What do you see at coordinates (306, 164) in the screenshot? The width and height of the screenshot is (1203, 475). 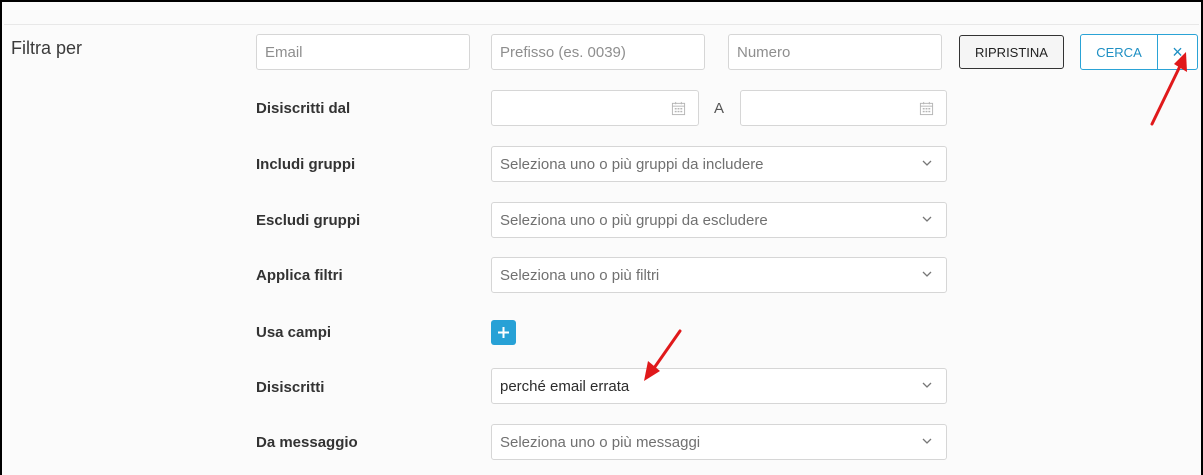 I see `include-groups-label: Includi gruppi` at bounding box center [306, 164].